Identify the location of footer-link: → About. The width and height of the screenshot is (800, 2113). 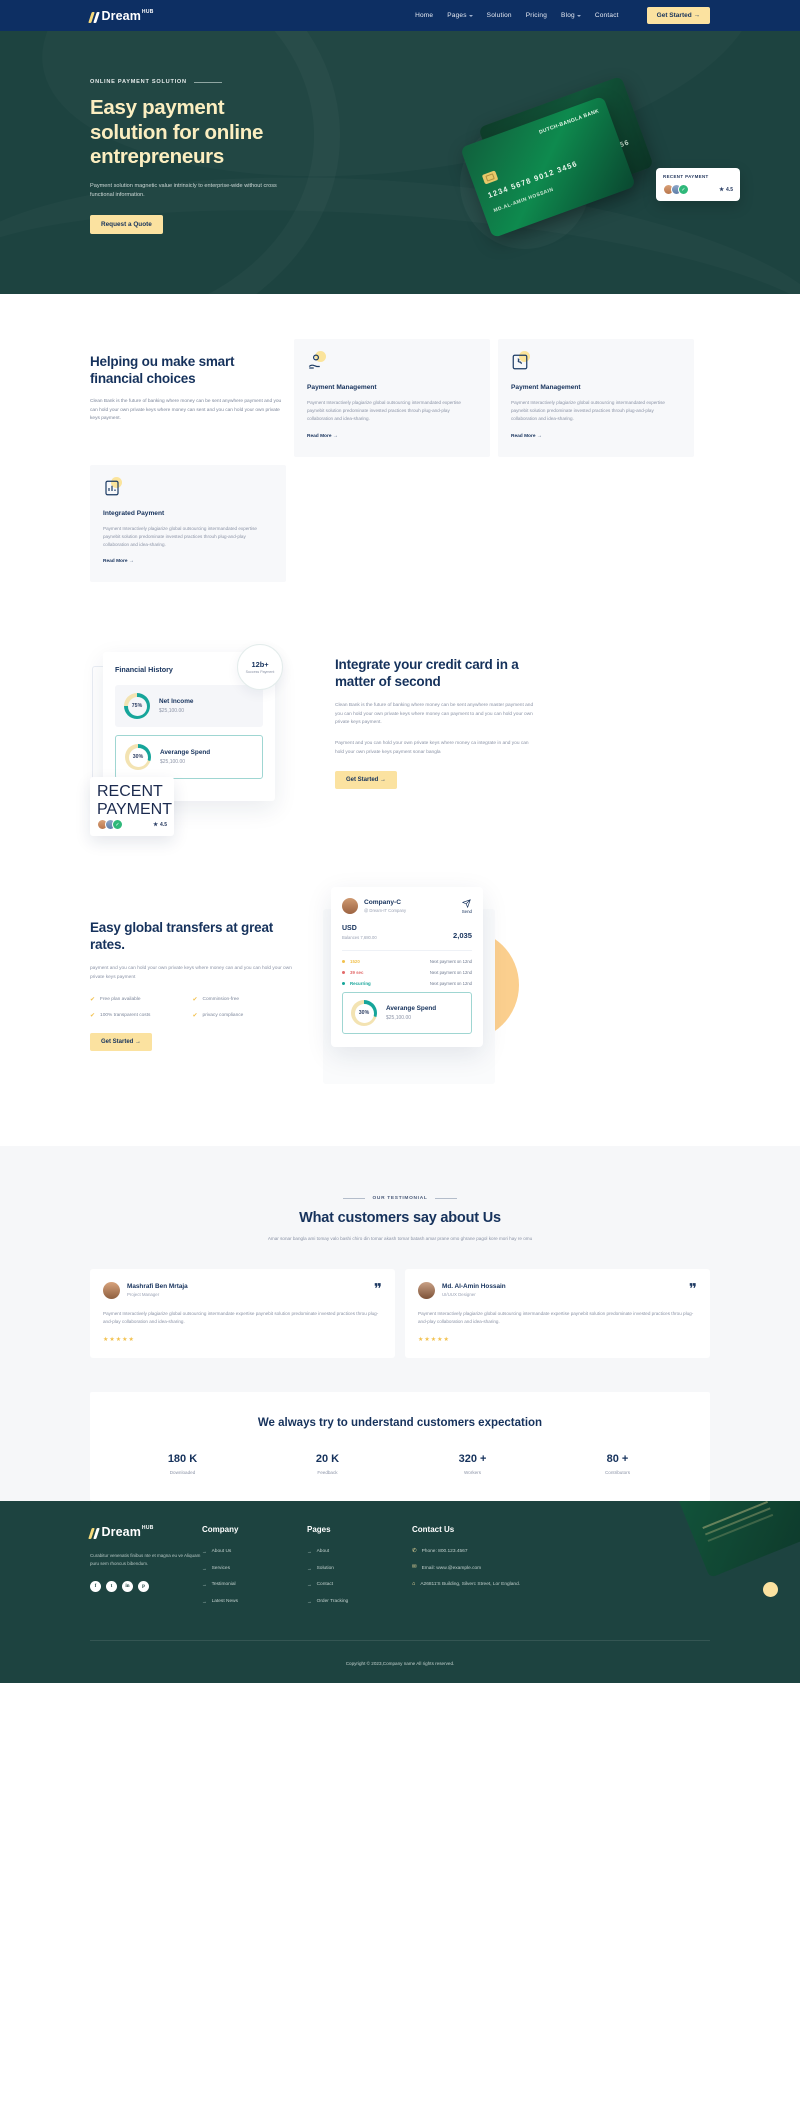
(359, 1552).